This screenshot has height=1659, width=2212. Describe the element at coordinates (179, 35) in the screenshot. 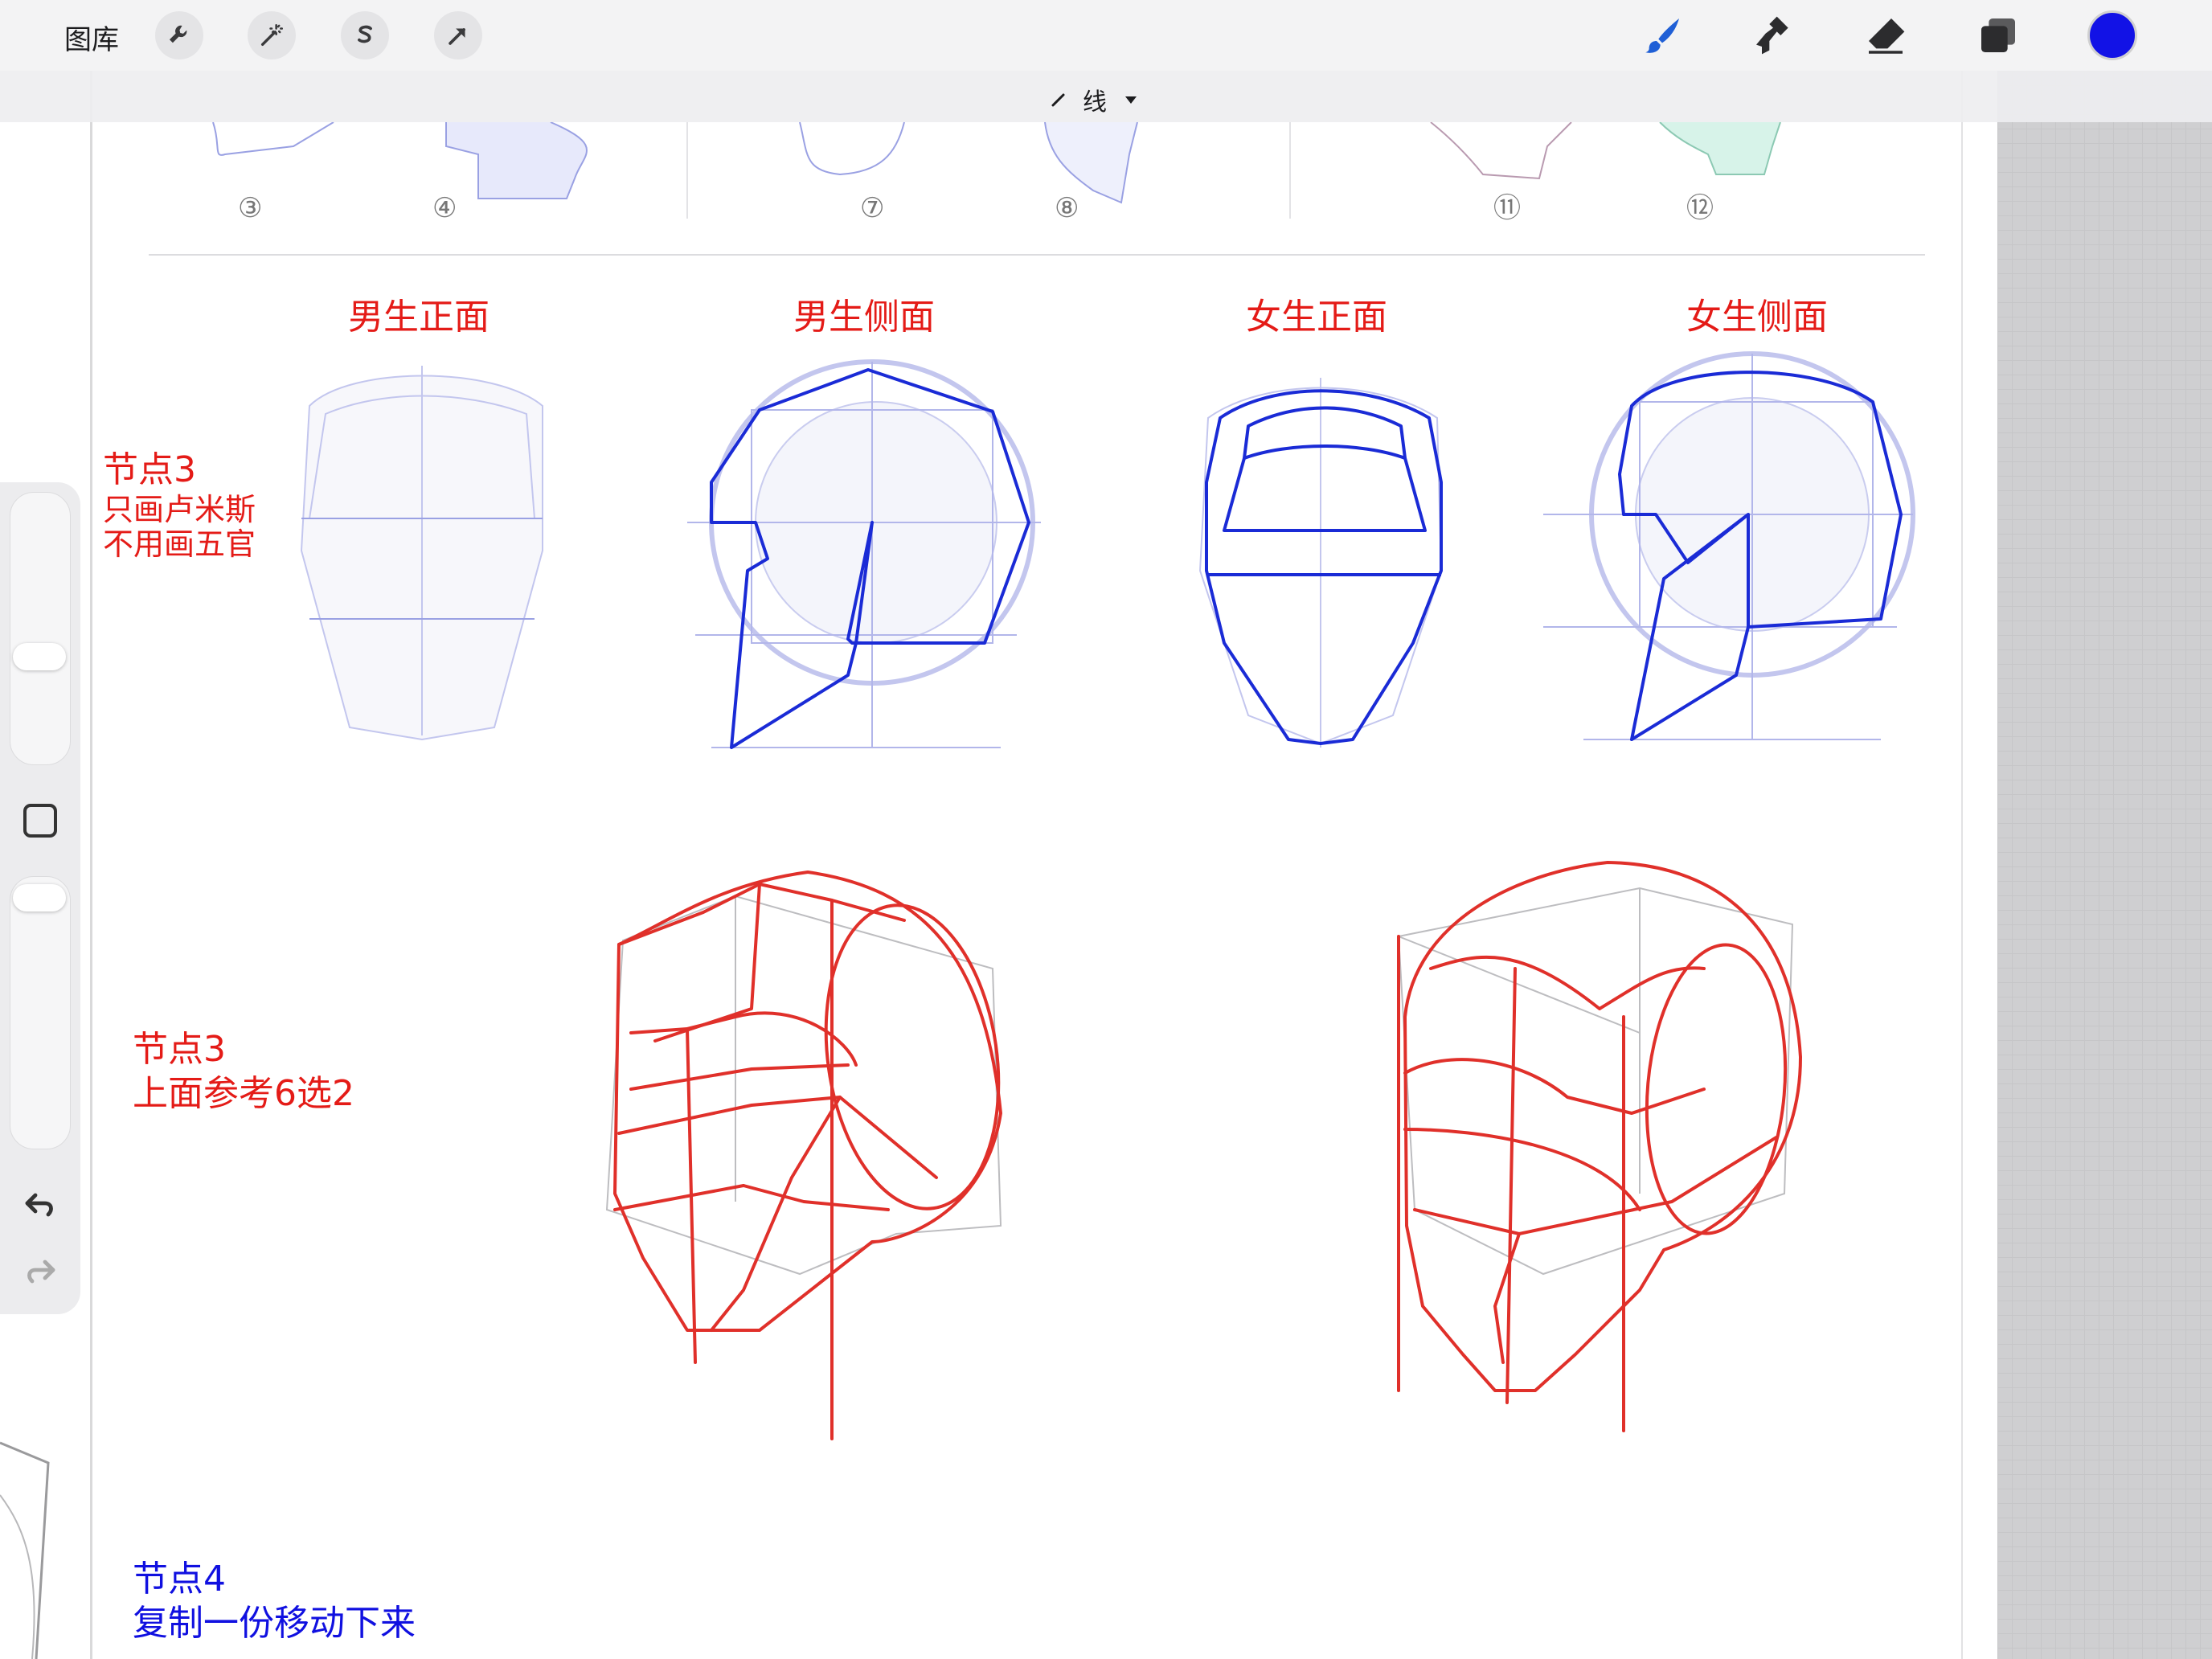

I see `wrench-icon` at that location.